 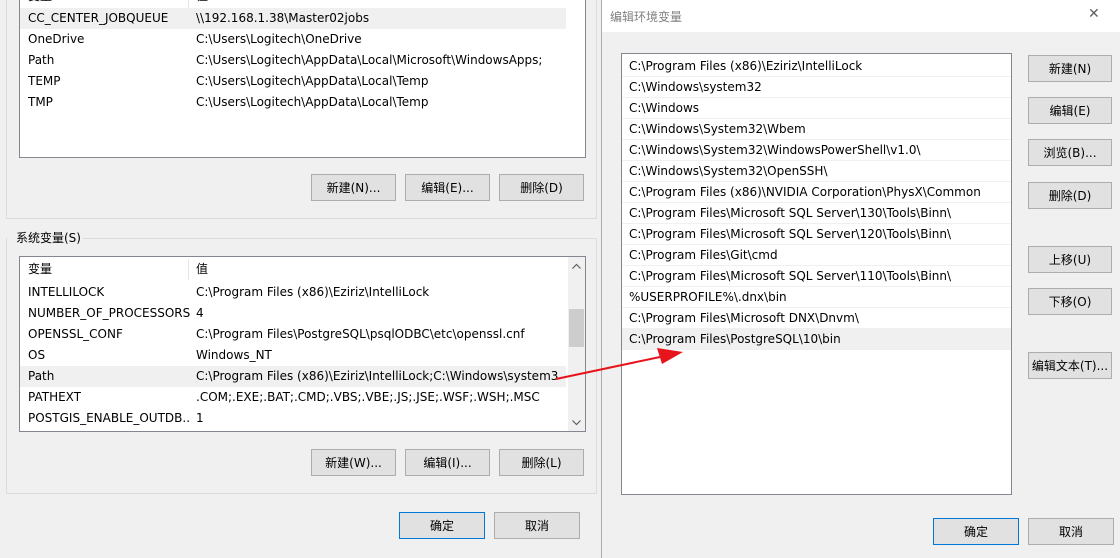 I want to click on path-entry-text: C:\Windows\System32\Wbem, so click(x=717, y=129).